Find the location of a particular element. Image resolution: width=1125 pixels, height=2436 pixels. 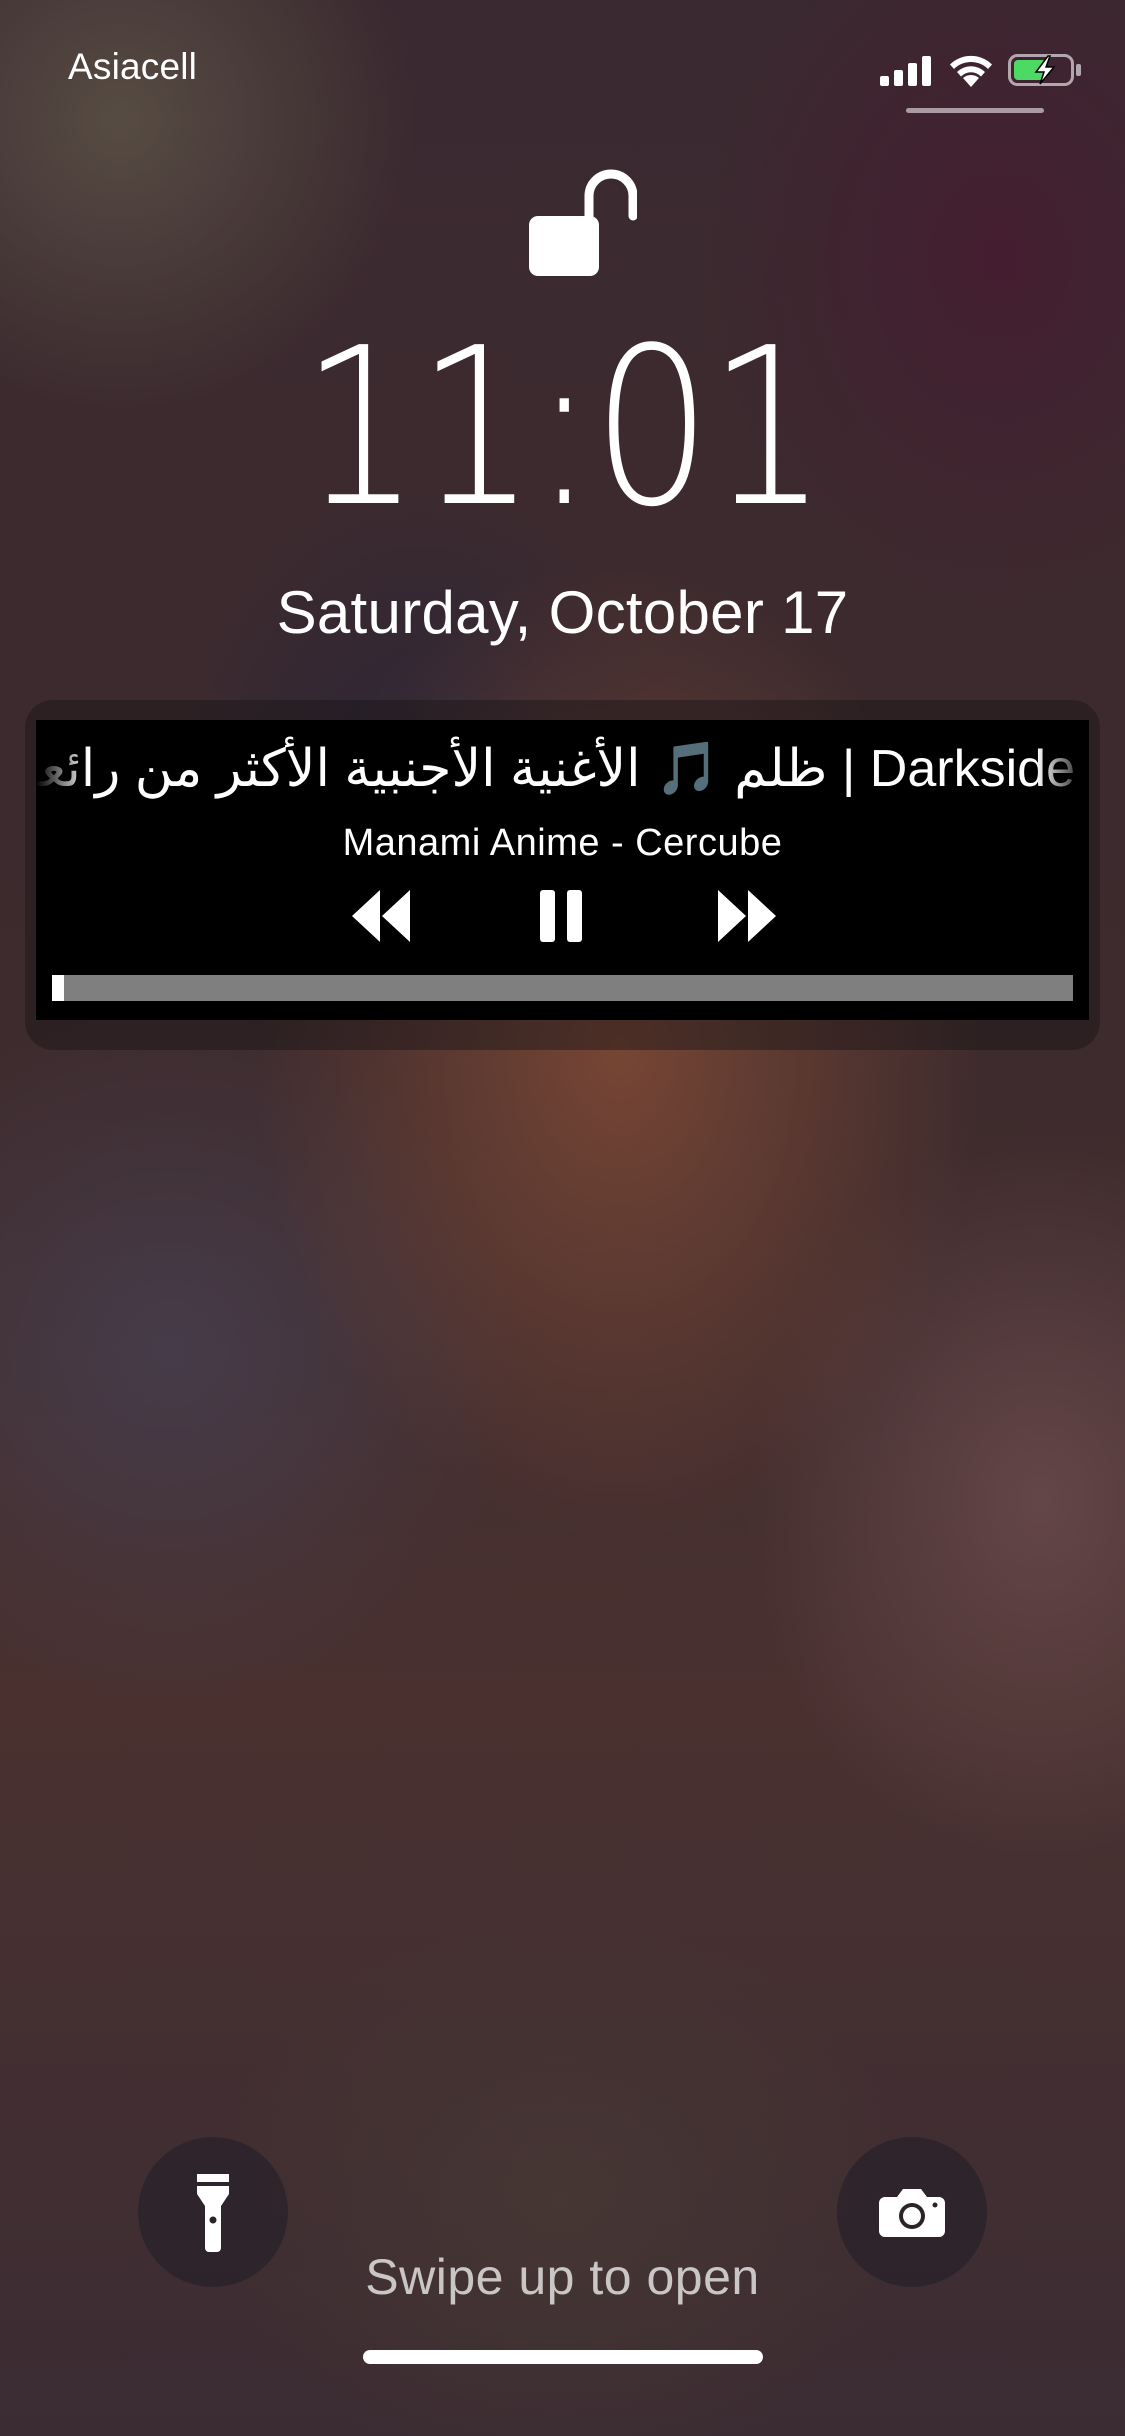

track-artist: Manami Anime - Cercube is located at coordinates (562, 843).